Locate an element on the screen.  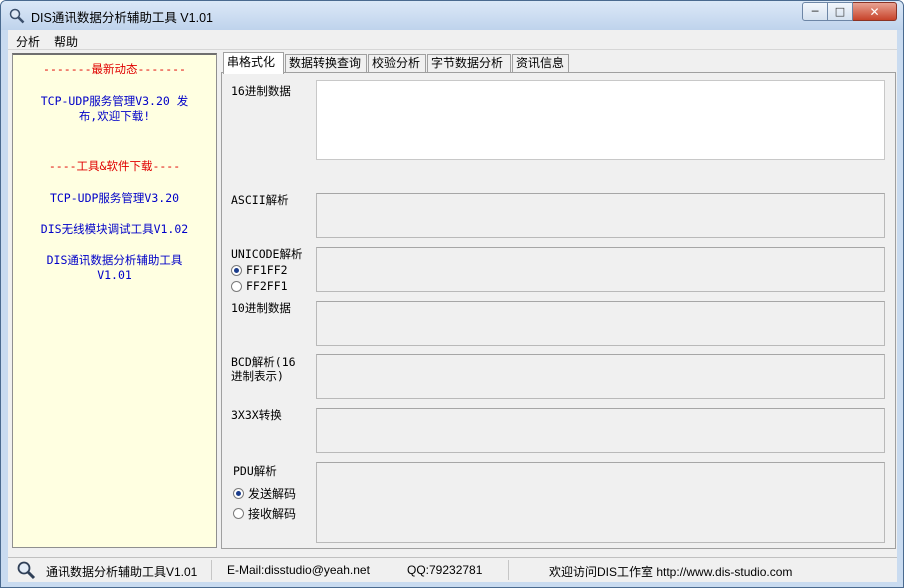
unicode-ff2ff1-radio: FF2FF1 is located at coordinates (259, 286).